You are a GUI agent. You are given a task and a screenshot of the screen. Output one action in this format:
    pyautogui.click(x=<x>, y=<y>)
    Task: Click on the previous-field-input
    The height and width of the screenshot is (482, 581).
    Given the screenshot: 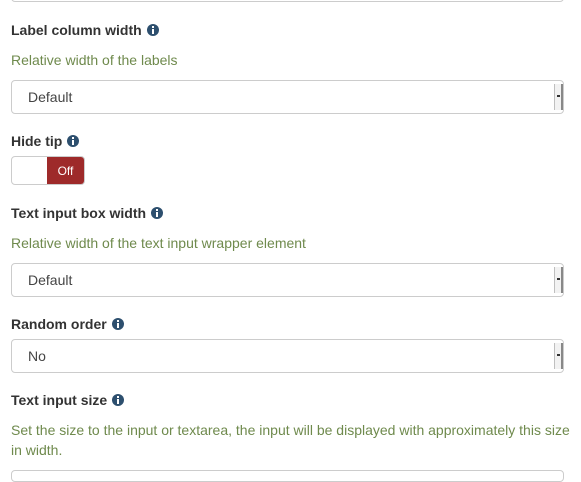 What is the action you would take?
    pyautogui.click(x=287, y=1)
    